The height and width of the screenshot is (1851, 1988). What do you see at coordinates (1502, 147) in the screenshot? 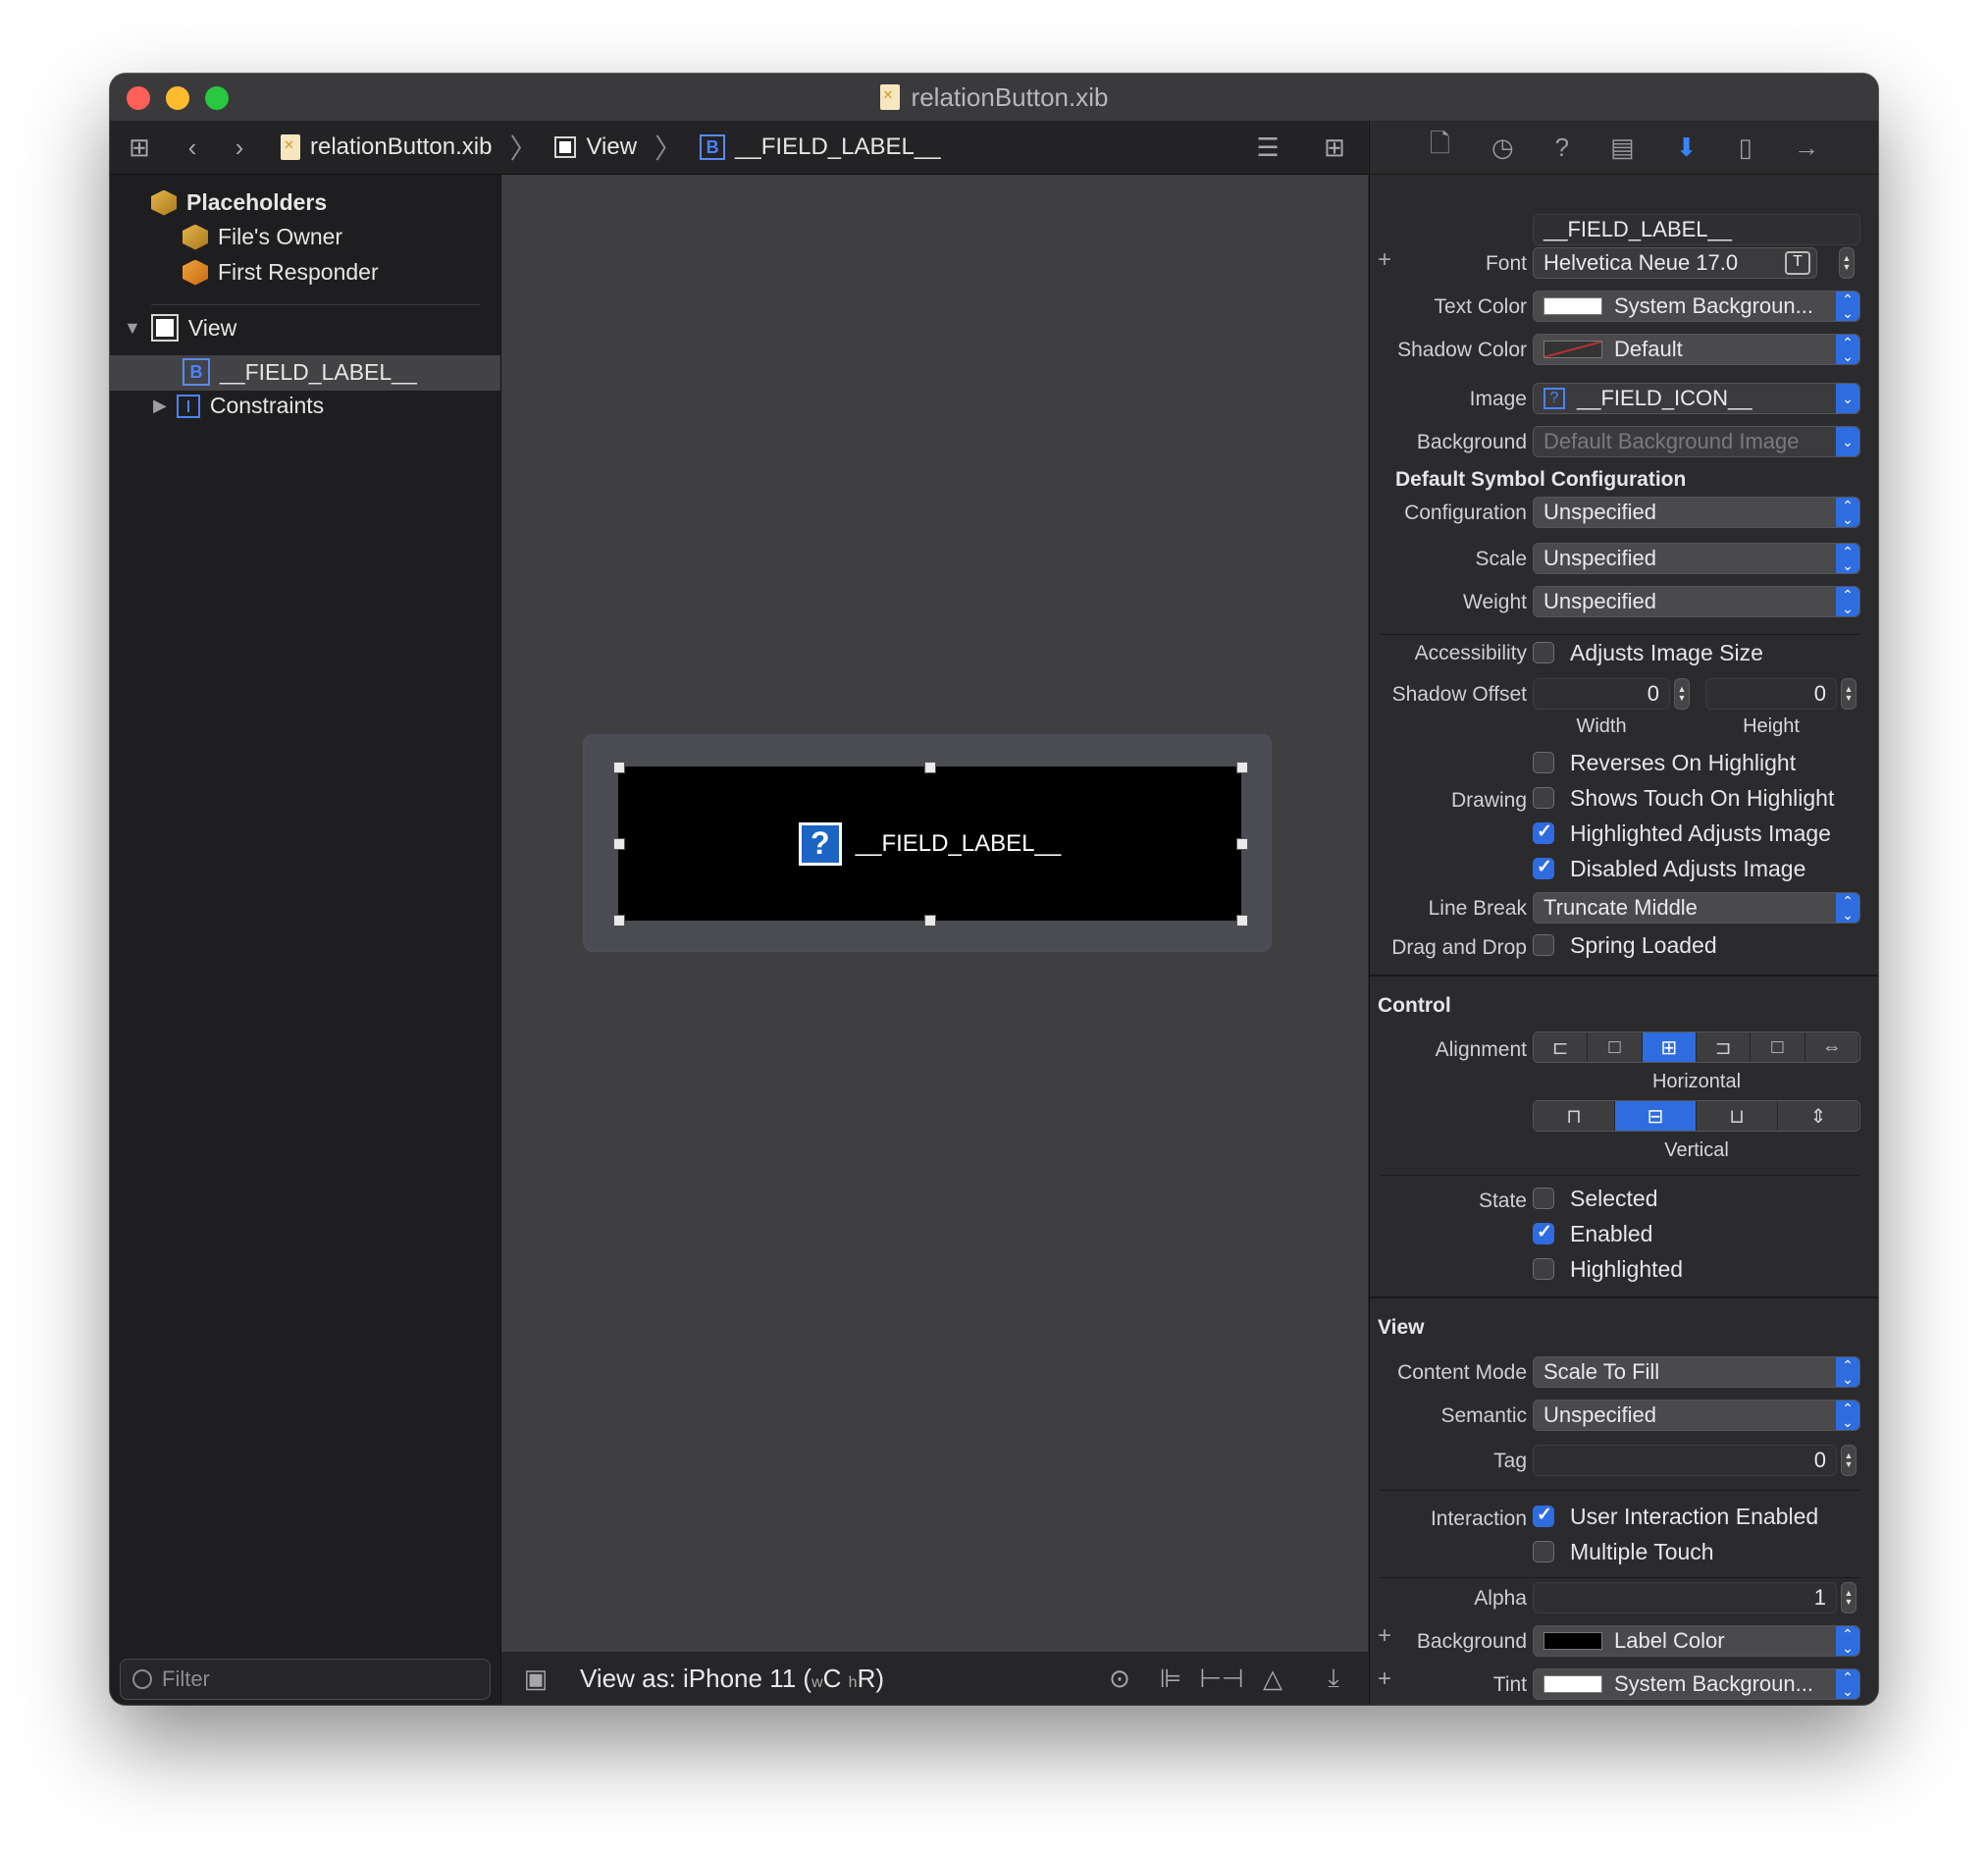
I see `history-icon: ◷` at bounding box center [1502, 147].